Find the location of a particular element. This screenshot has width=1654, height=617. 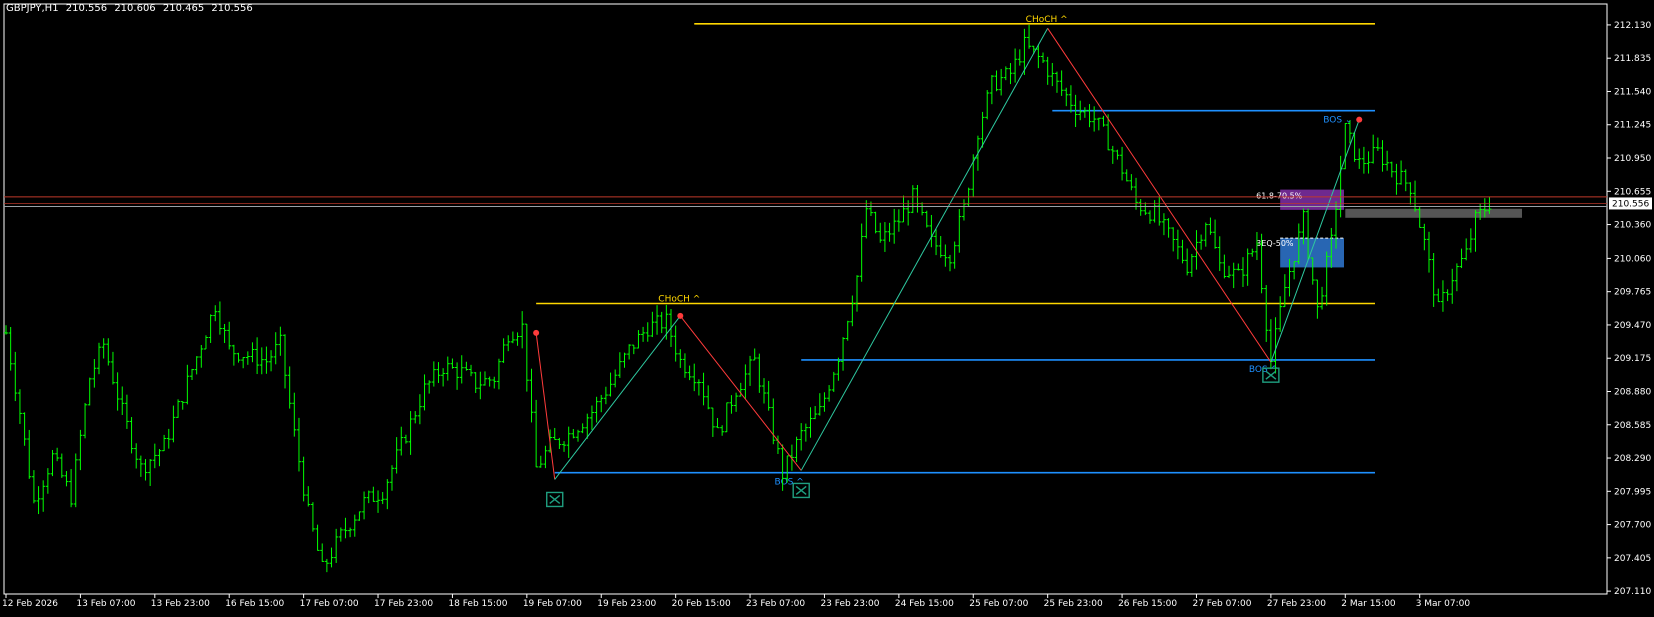

x-tick-label: 27 Feb 23:00 is located at coordinates (1296, 604).